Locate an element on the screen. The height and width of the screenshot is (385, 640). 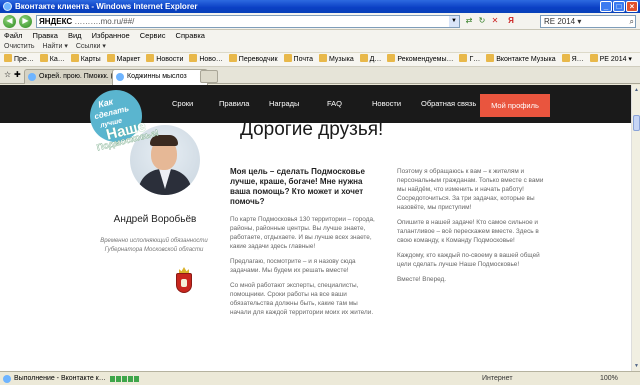
nav-link-faq: FAQ is located at coordinates (334, 103).